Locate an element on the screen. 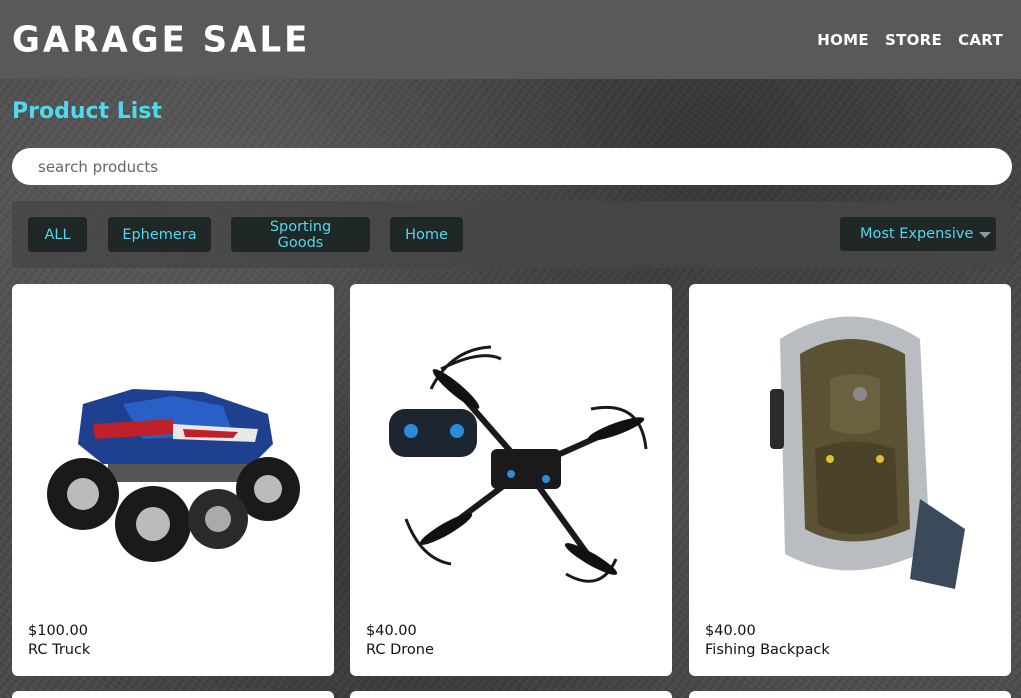  search-input is located at coordinates (512, 166).